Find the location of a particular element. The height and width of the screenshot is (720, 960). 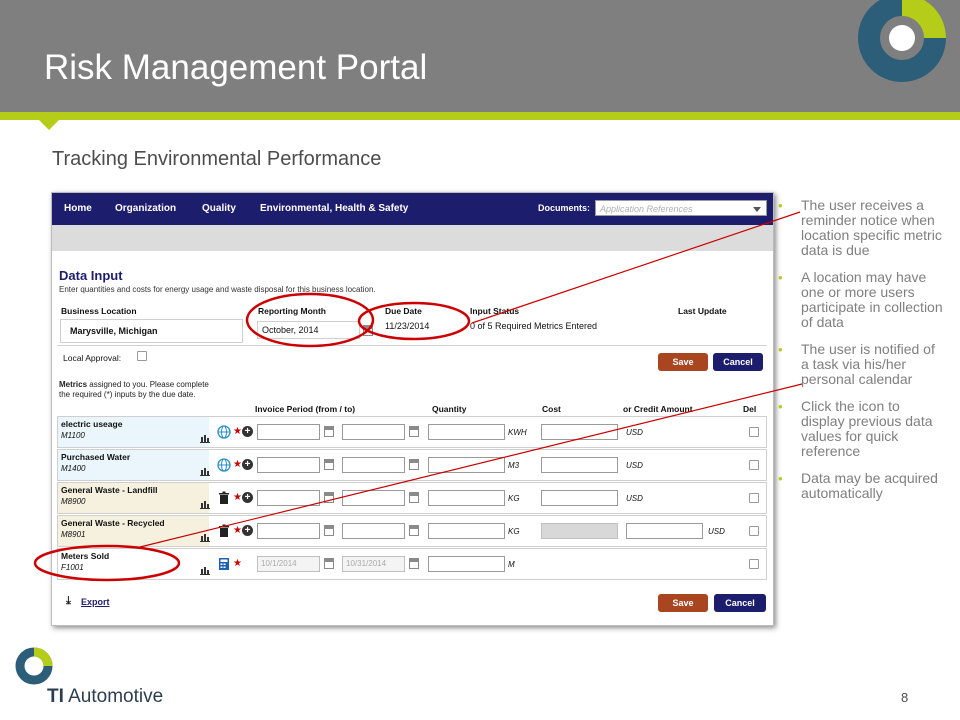

documents-select: Application References is located at coordinates (681, 208).